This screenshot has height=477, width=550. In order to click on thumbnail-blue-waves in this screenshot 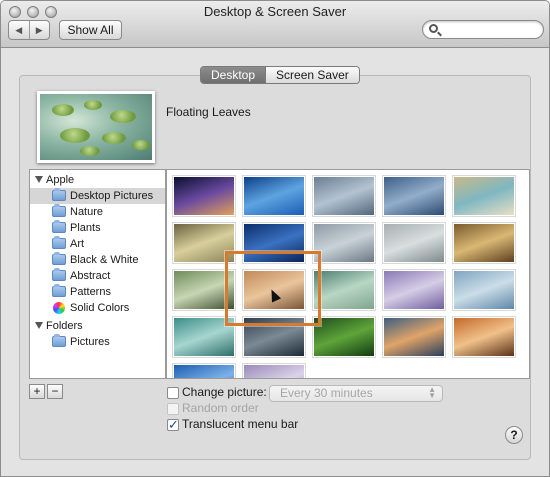, I will do `click(274, 196)`.